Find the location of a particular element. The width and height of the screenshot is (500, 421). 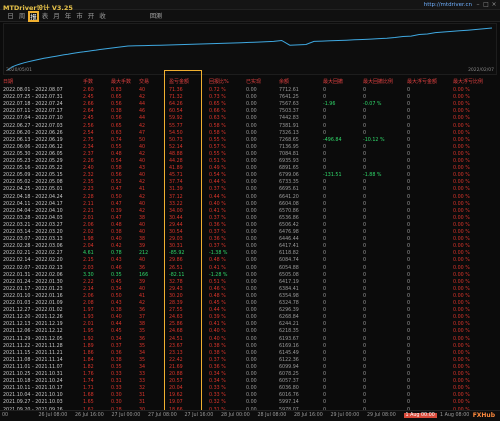

time-tick-label: 28 Jul 08:00 is located at coordinates (272, 415).